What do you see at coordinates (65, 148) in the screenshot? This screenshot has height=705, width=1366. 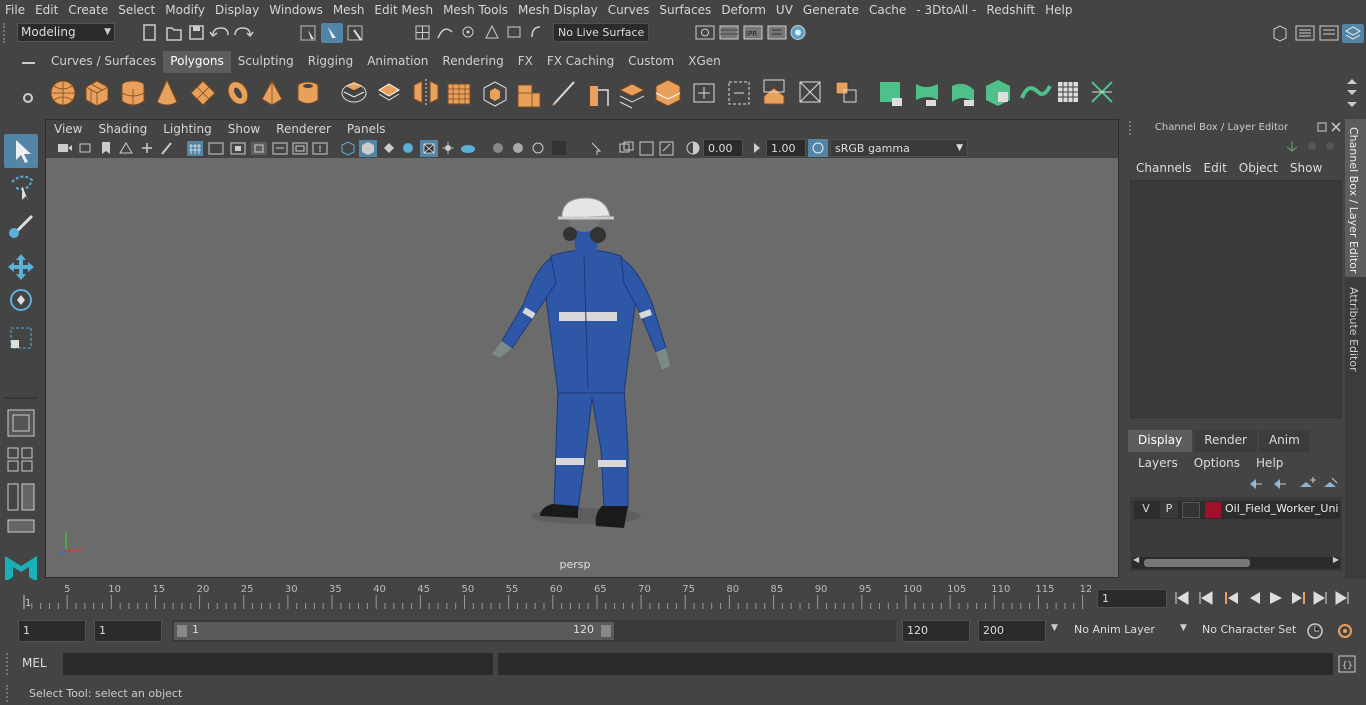 I see `select-camera-icon` at bounding box center [65, 148].